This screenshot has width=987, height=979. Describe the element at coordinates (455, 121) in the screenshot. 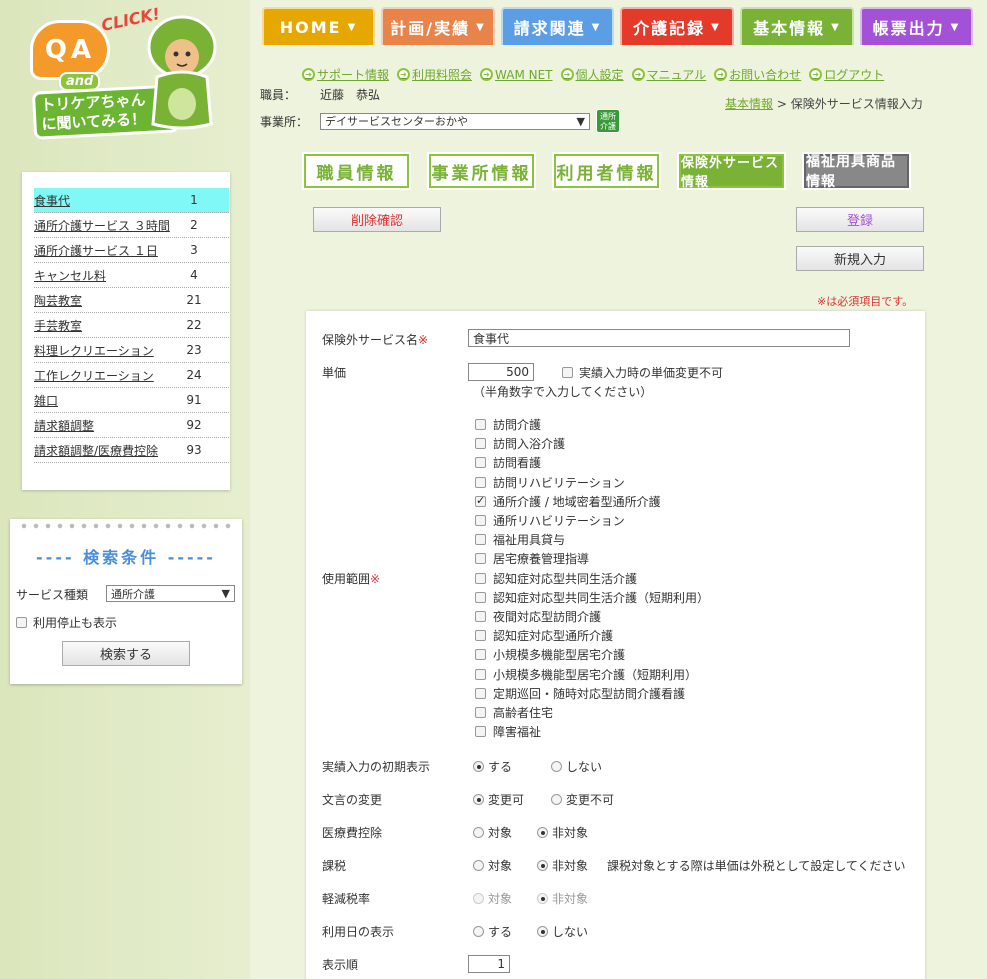

I see `office-select: デイサービスセンターおかや ▼` at that location.